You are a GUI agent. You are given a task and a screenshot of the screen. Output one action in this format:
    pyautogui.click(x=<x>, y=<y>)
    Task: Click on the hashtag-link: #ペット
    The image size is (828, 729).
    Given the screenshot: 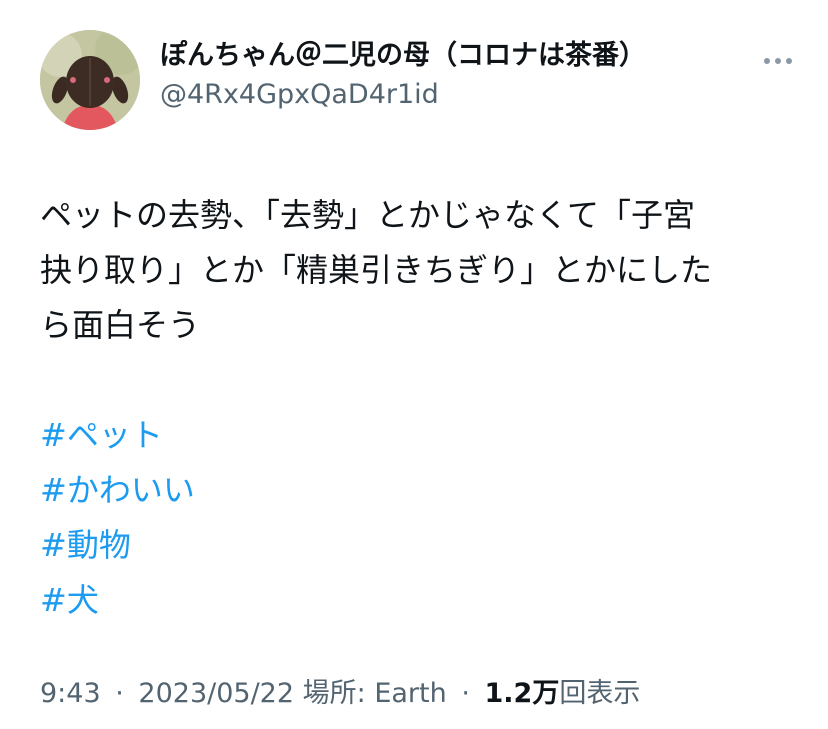 What is the action you would take?
    pyautogui.click(x=101, y=435)
    